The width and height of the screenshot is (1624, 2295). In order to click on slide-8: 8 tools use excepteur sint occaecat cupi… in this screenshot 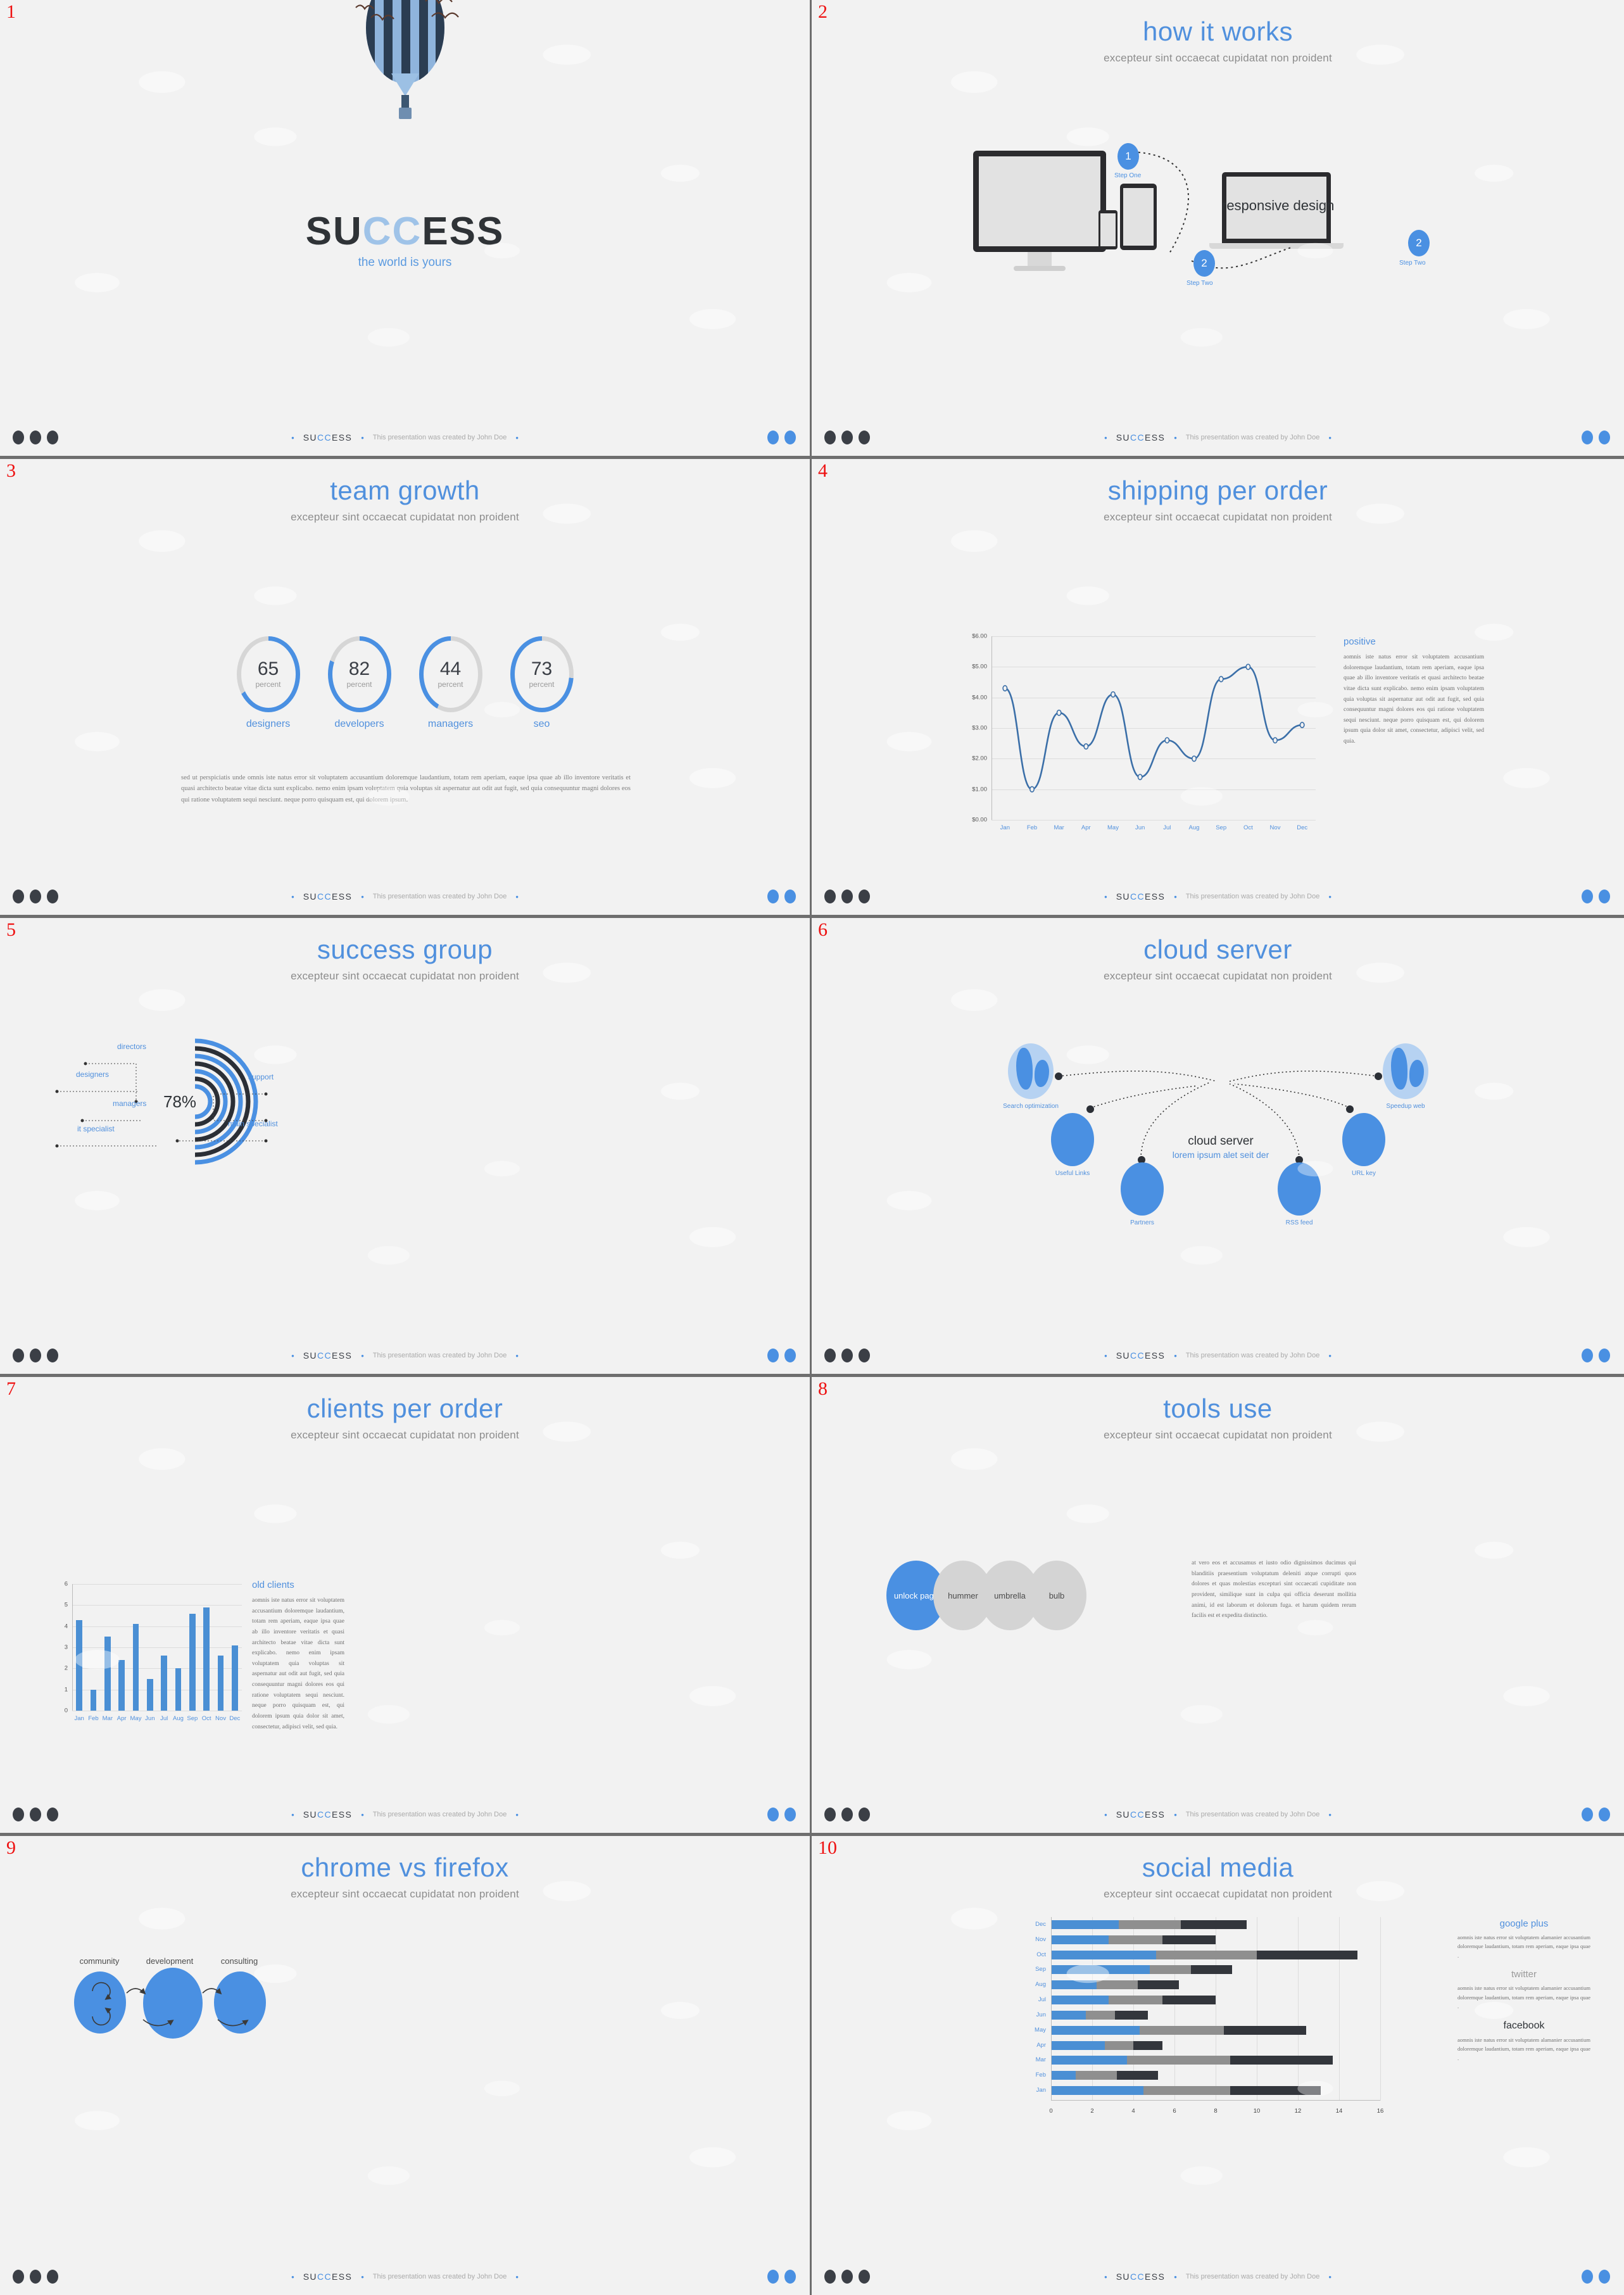, I will do `click(1218, 1606)`.